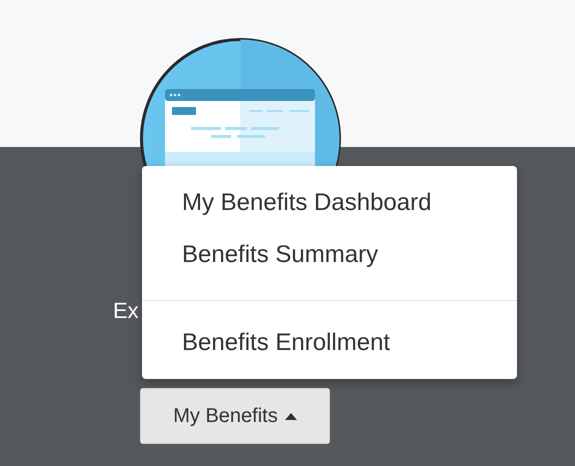 Image resolution: width=575 pixels, height=466 pixels. What do you see at coordinates (290, 416) in the screenshot?
I see `caret-up-icon` at bounding box center [290, 416].